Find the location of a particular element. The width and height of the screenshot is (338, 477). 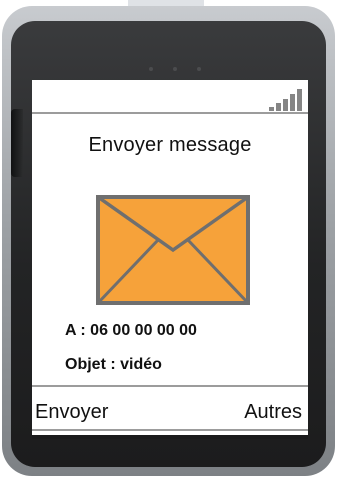

envelope-icon is located at coordinates (173, 250).